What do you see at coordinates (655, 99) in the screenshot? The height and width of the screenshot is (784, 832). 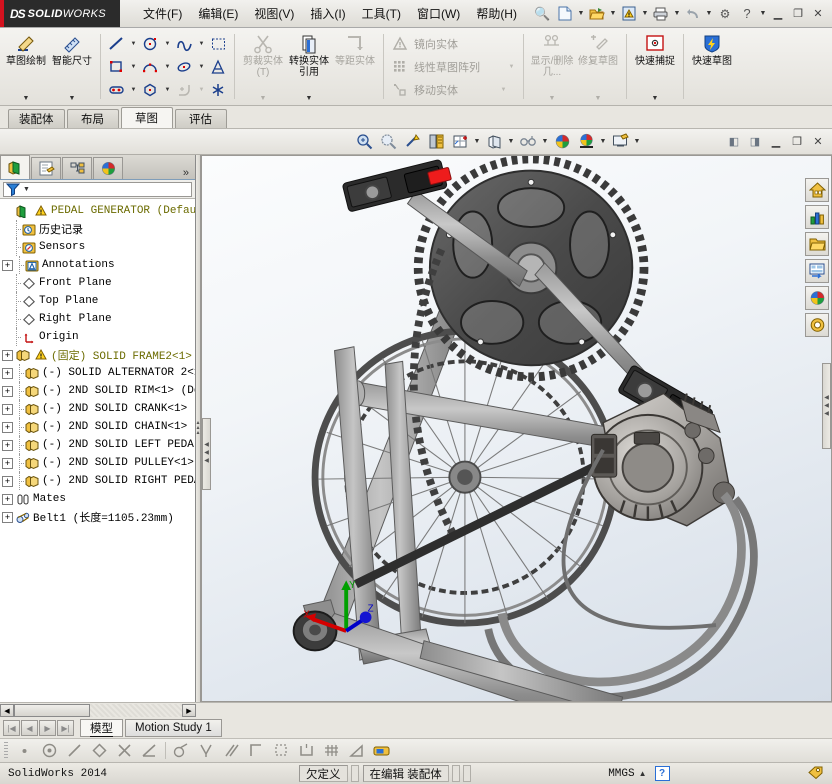 I see `quick-snaps-caret: ▼` at bounding box center [655, 99].